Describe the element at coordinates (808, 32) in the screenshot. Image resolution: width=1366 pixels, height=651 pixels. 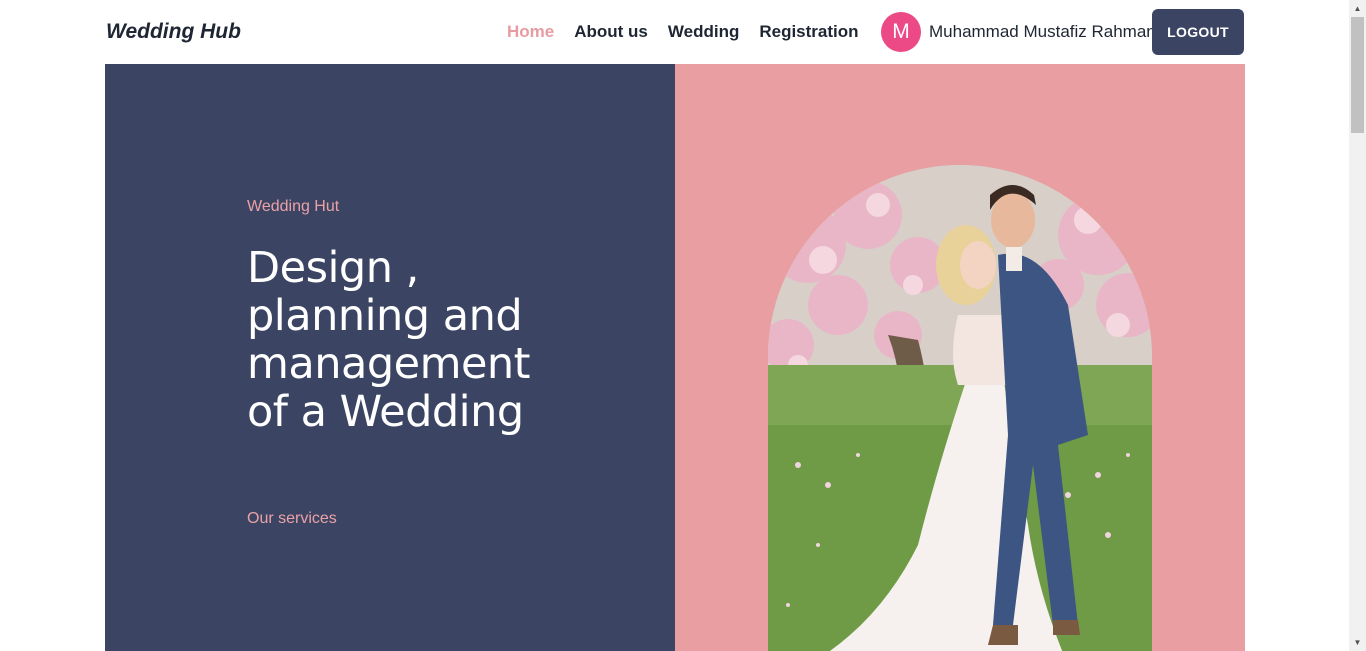
I see `nav-link-registration: Registration` at that location.